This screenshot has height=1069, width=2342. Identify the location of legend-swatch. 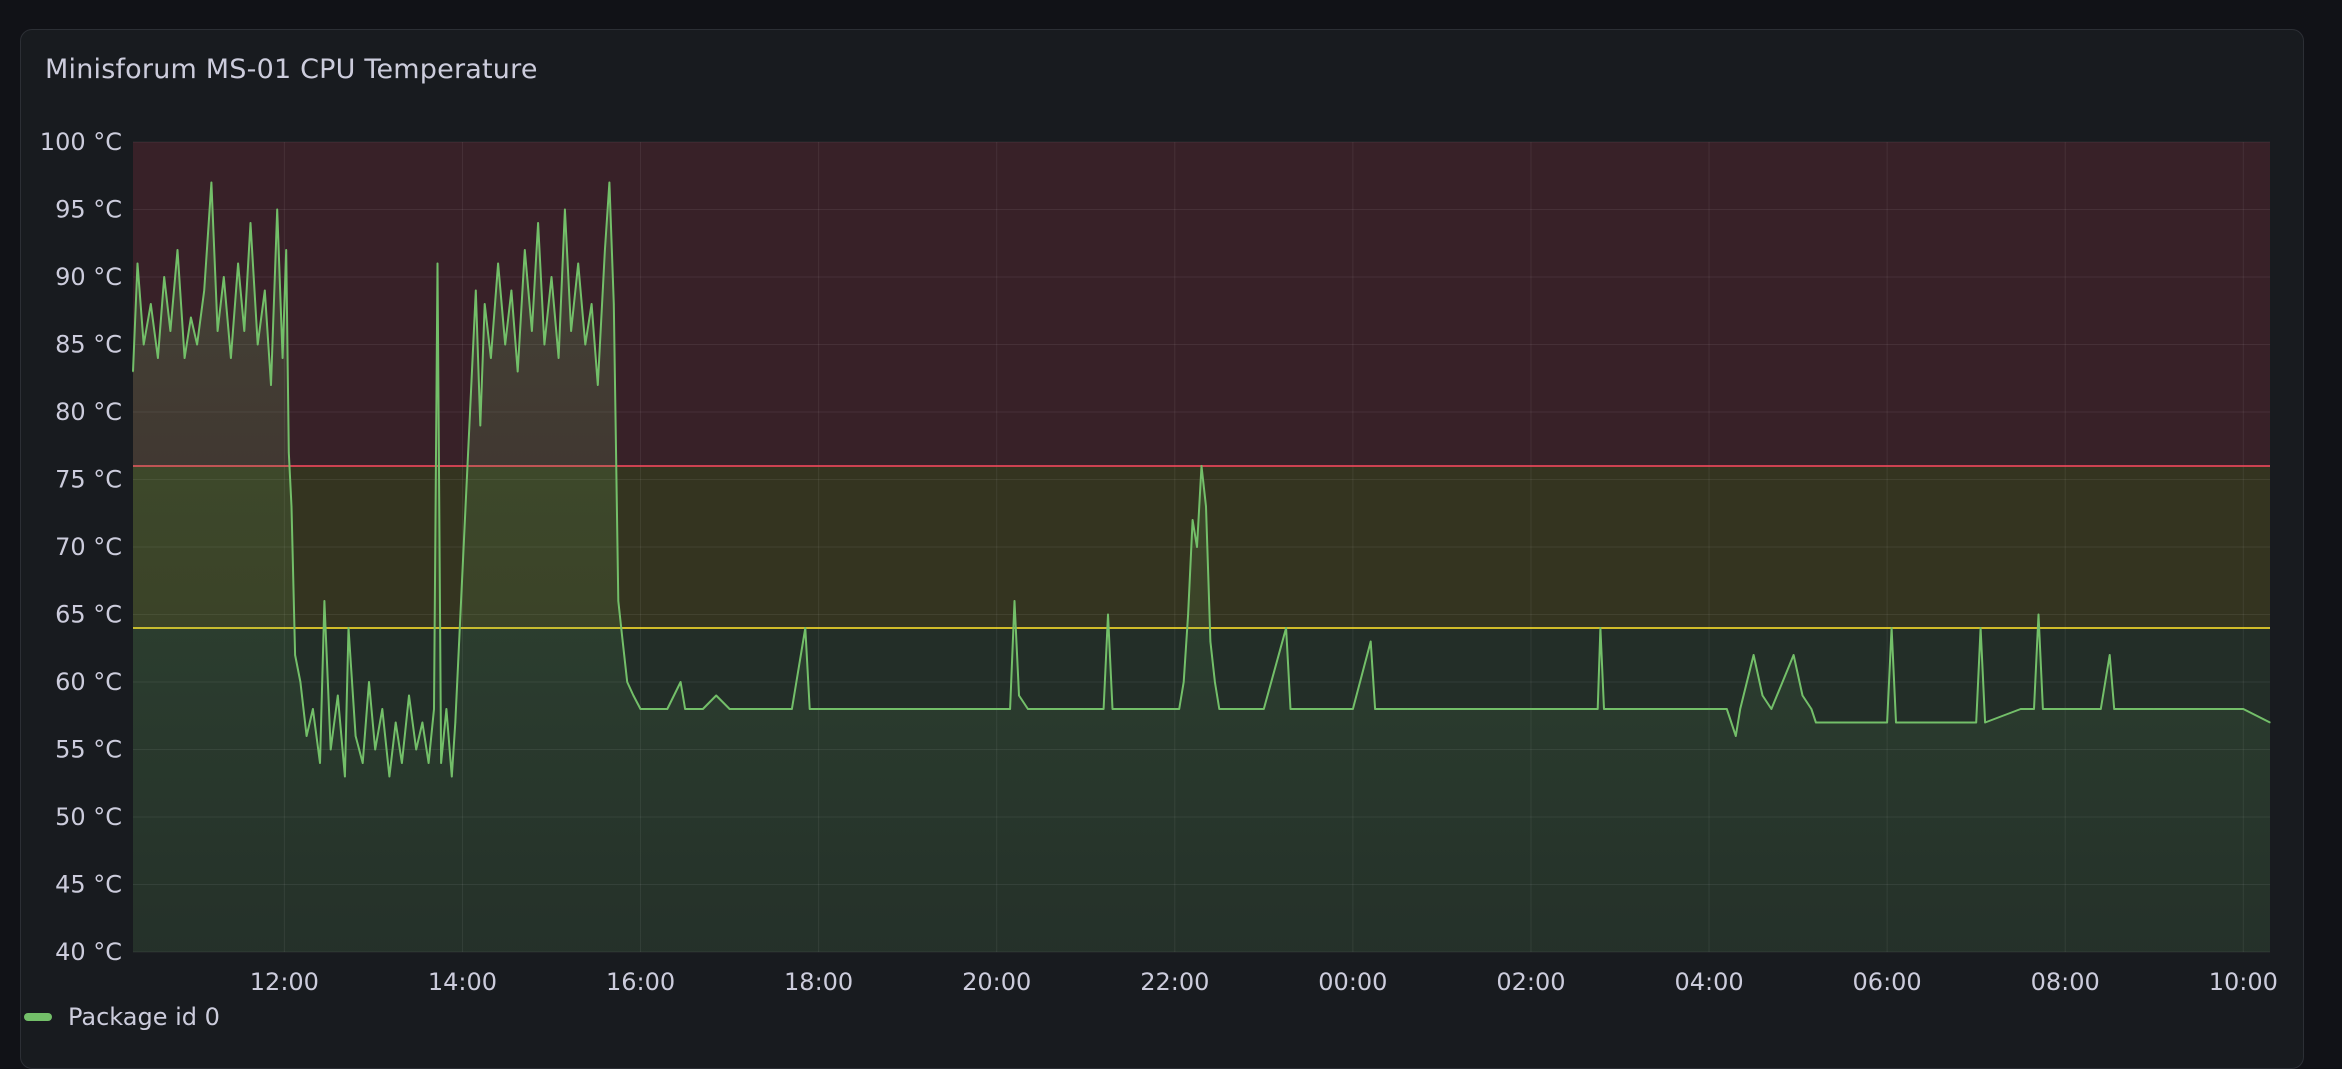
(38, 1017).